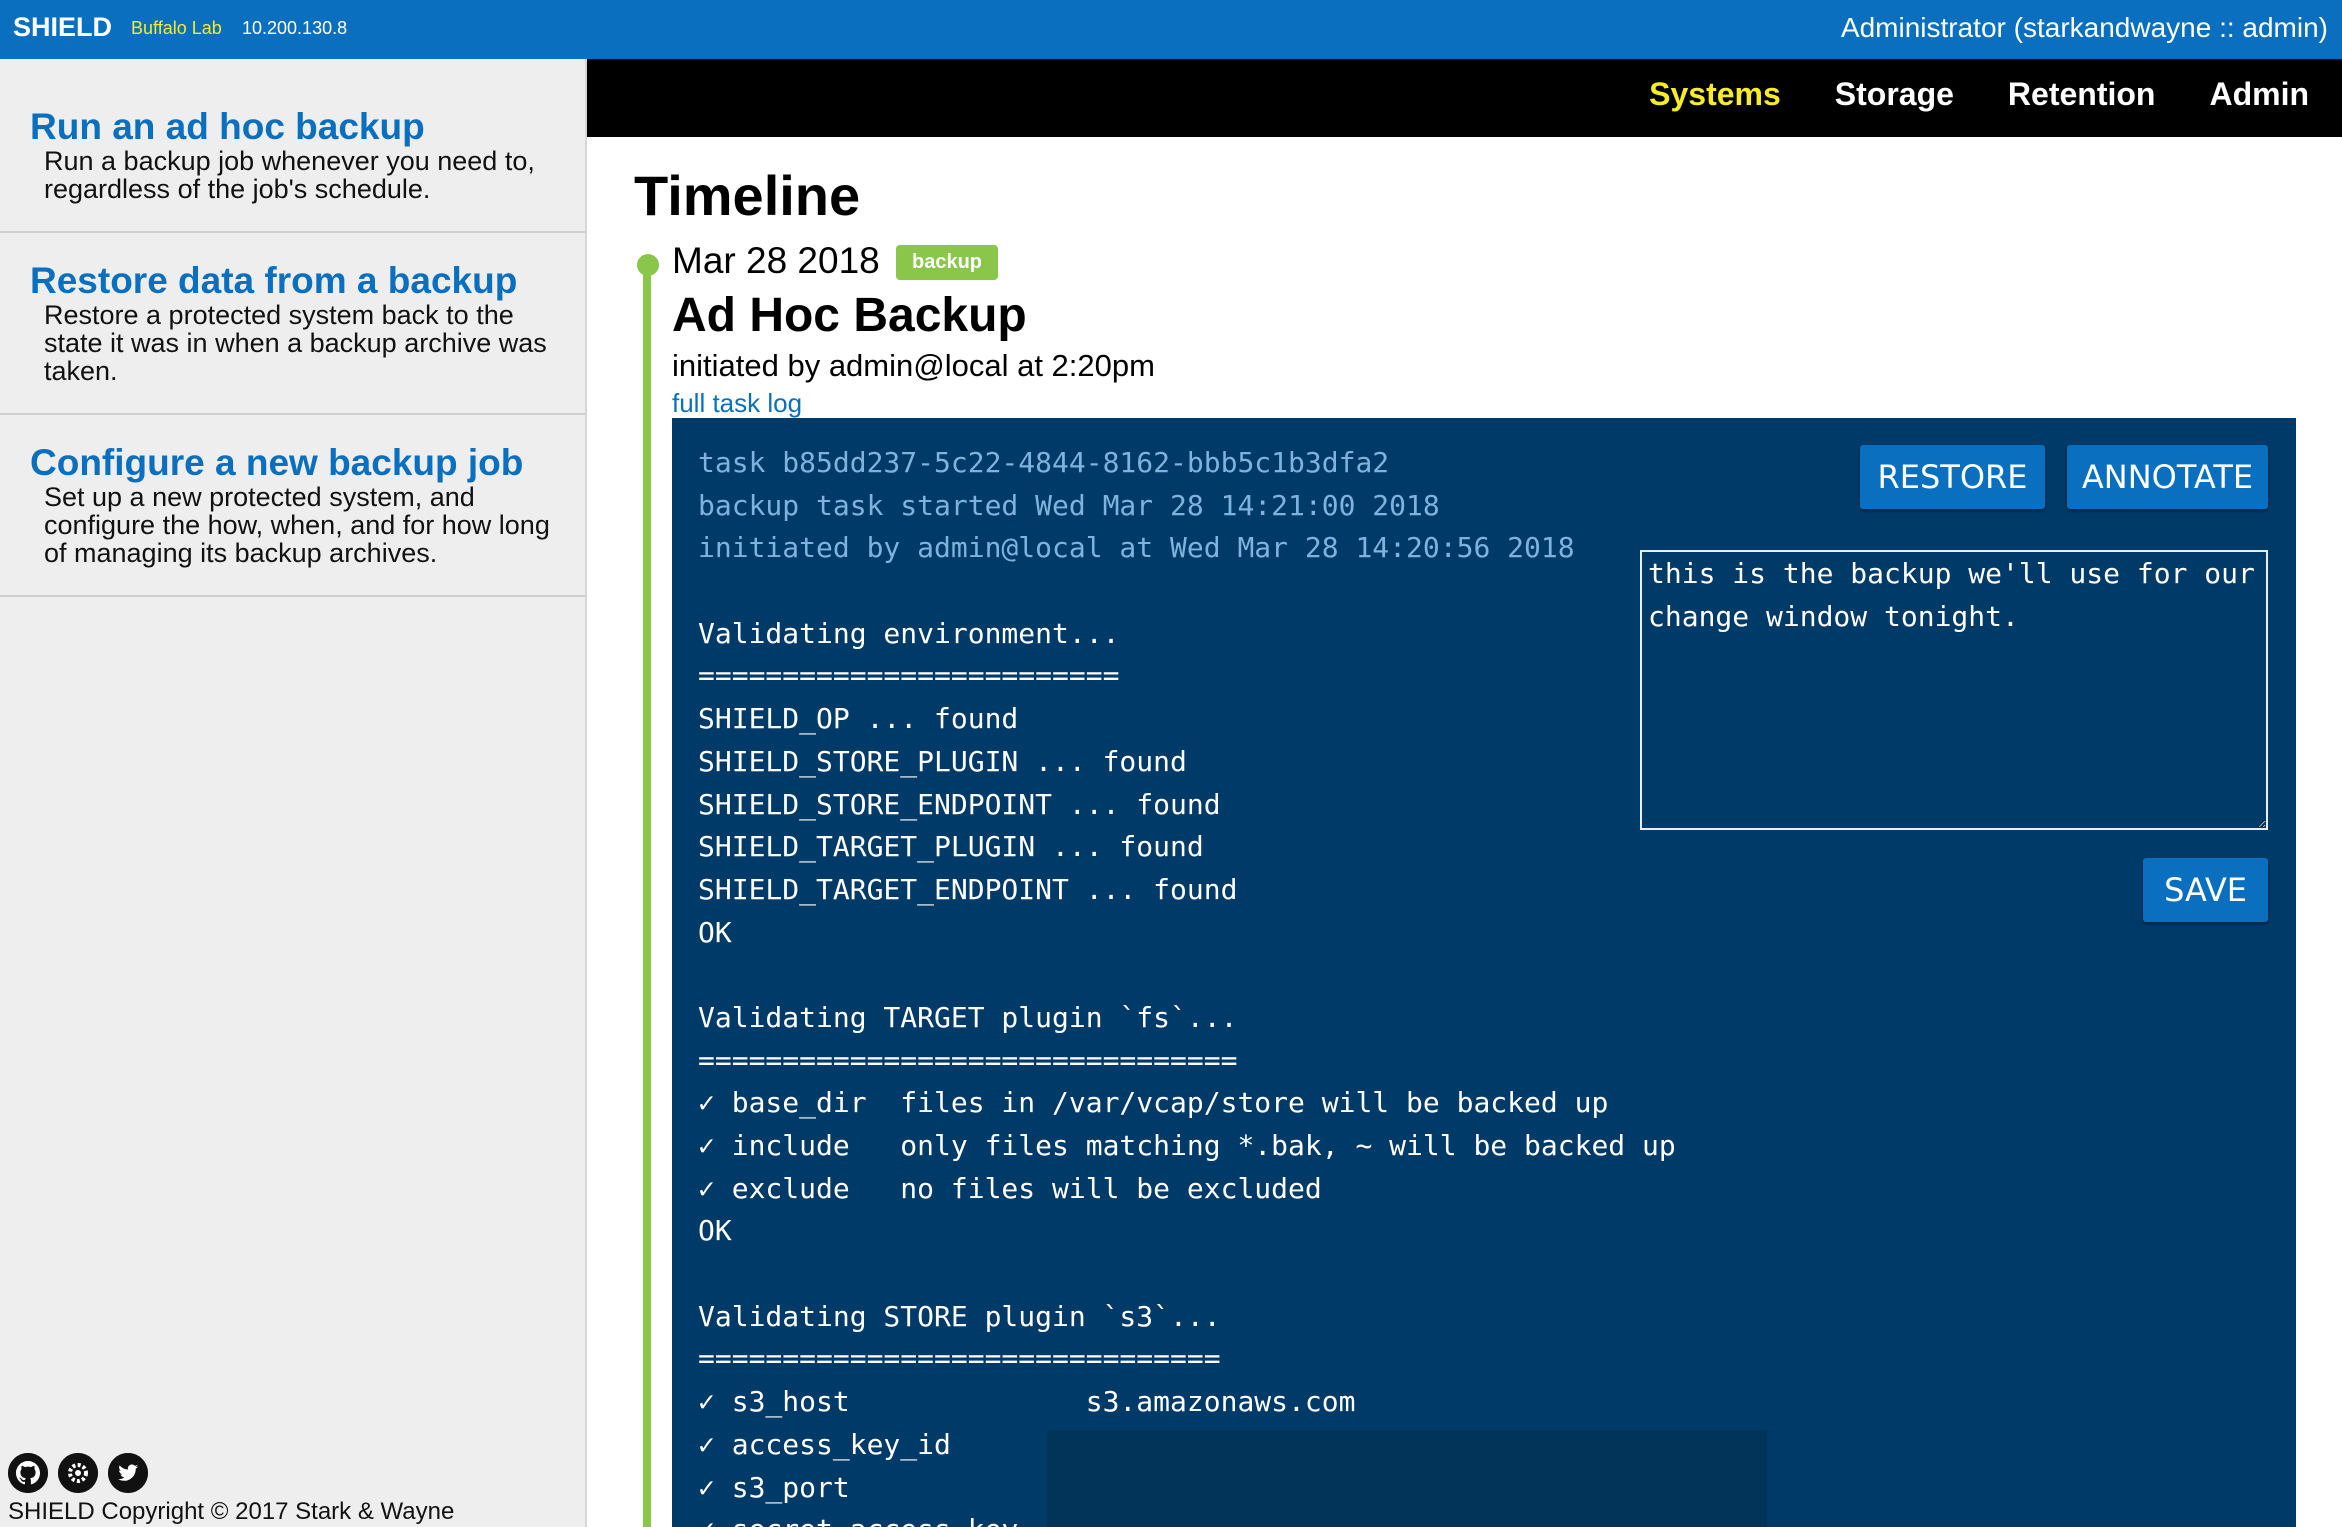 The image size is (2342, 1527). Describe the element at coordinates (2084, 28) in the screenshot. I see `current-user: Administrator (starkandwayne :: admin)` at that location.